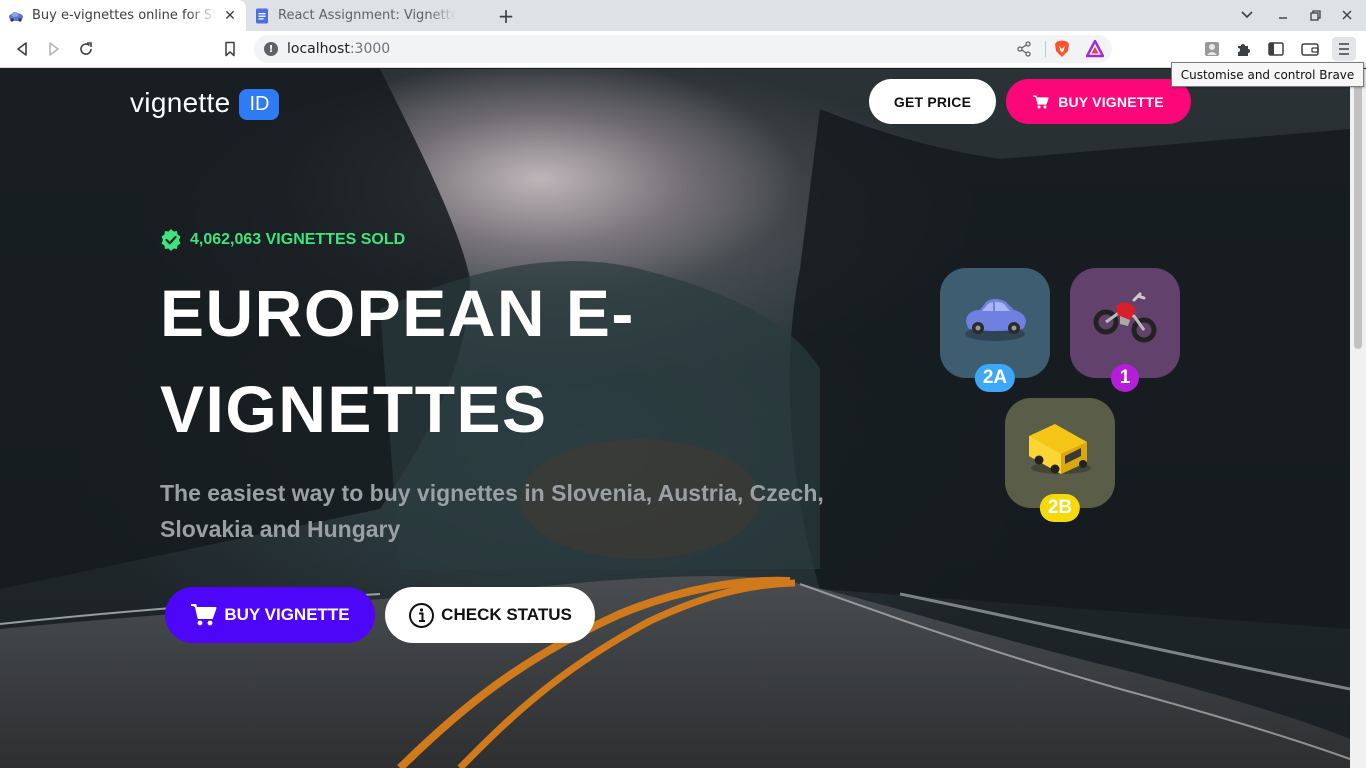 The image size is (1366, 768). Describe the element at coordinates (259, 104) in the screenshot. I see `logo-badge: ID` at that location.